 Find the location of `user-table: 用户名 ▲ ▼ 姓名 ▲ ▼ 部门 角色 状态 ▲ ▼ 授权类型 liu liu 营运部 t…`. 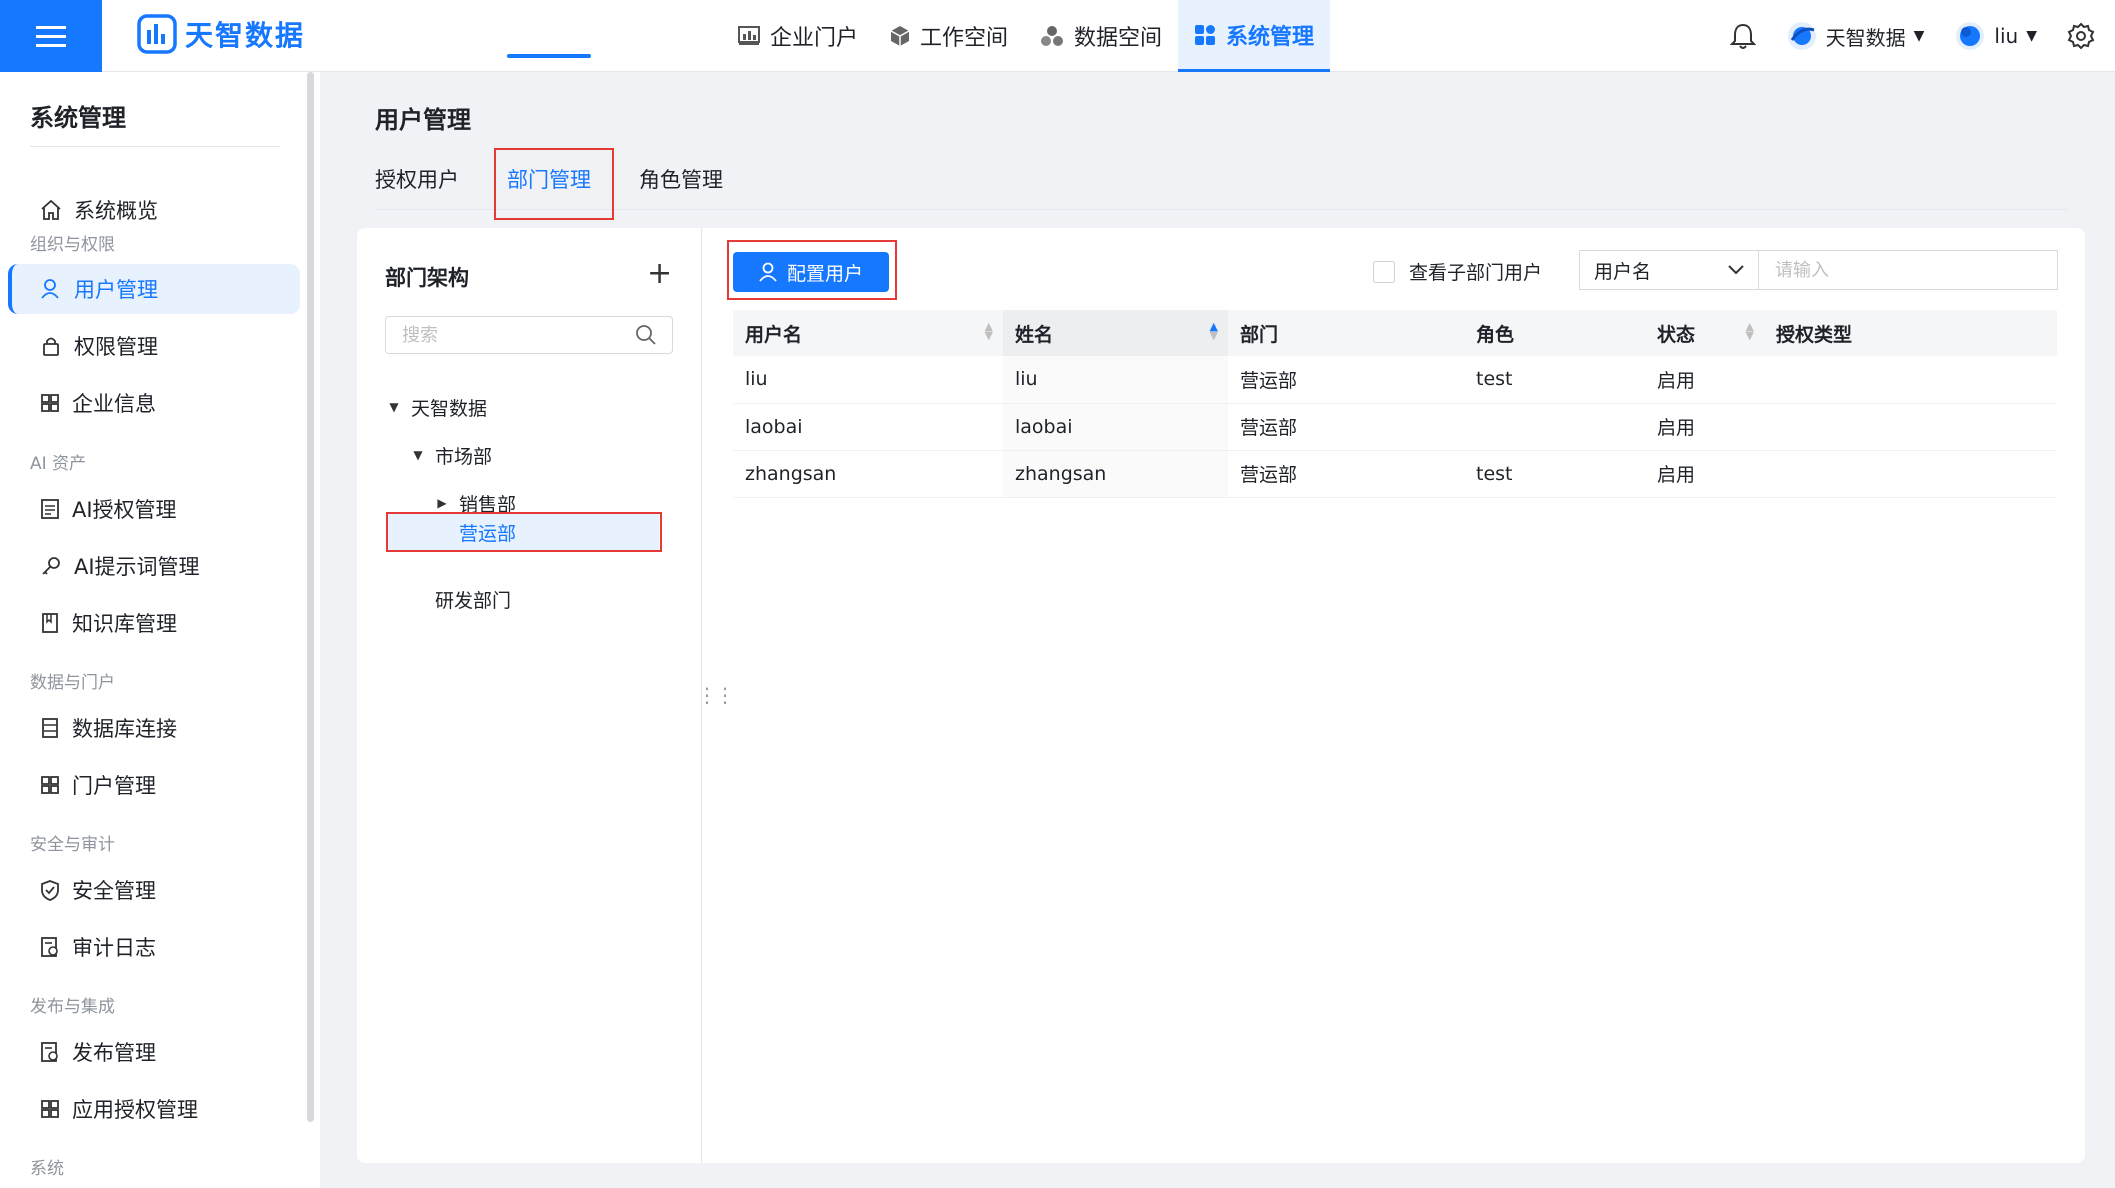

user-table: 用户名 ▲ ▼ 姓名 ▲ ▼ 部门 角色 状态 ▲ ▼ 授权类型 liu liu 营运部 t… is located at coordinates (1395, 404).